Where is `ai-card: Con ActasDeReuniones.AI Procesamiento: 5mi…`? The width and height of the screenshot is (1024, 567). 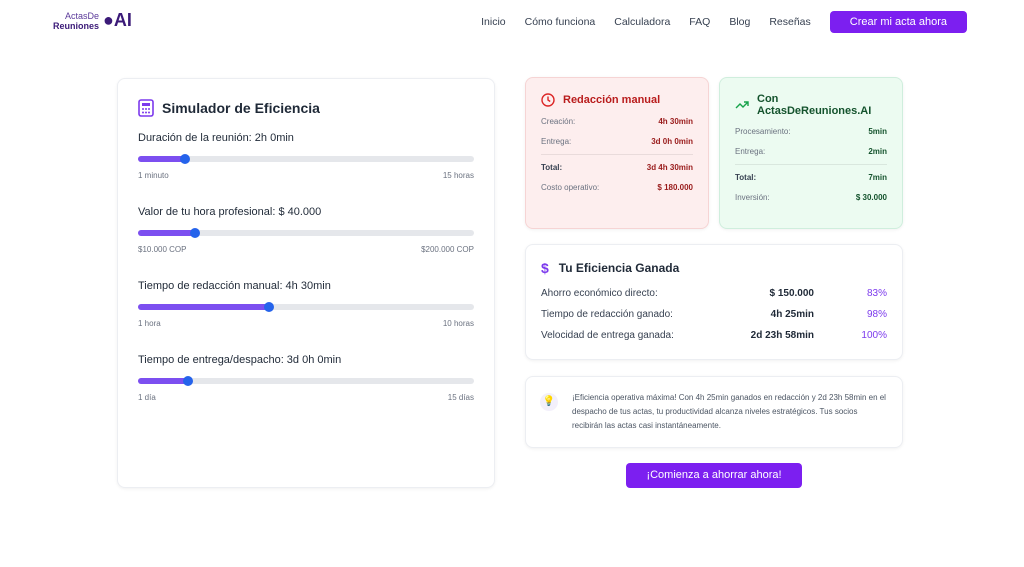 ai-card: Con ActasDeReuniones.AI Procesamiento: 5mi… is located at coordinates (811, 153).